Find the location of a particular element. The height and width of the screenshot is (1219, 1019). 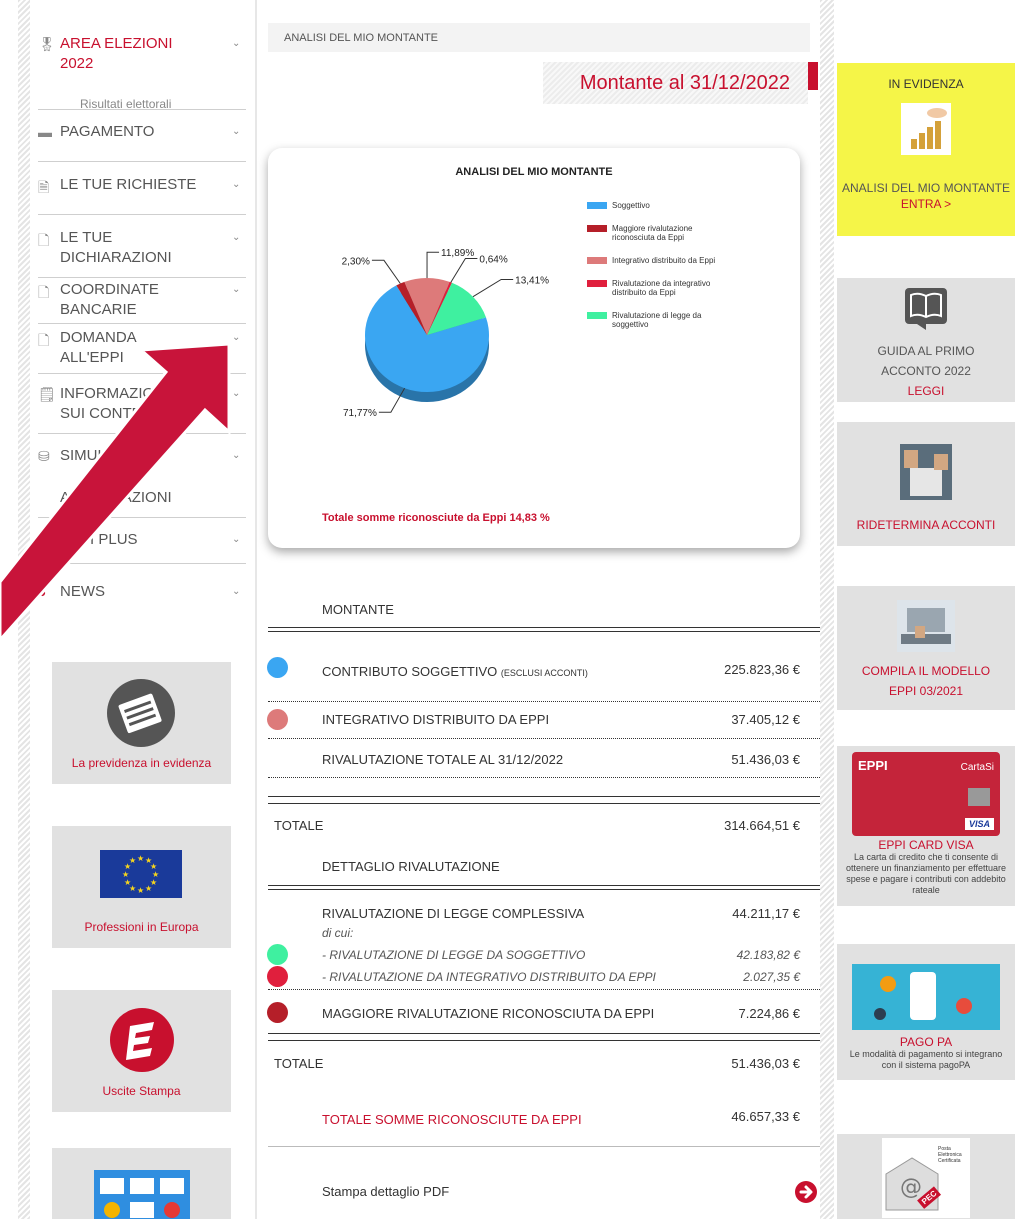

note-icon: 🗒 is located at coordinates (47, 394).